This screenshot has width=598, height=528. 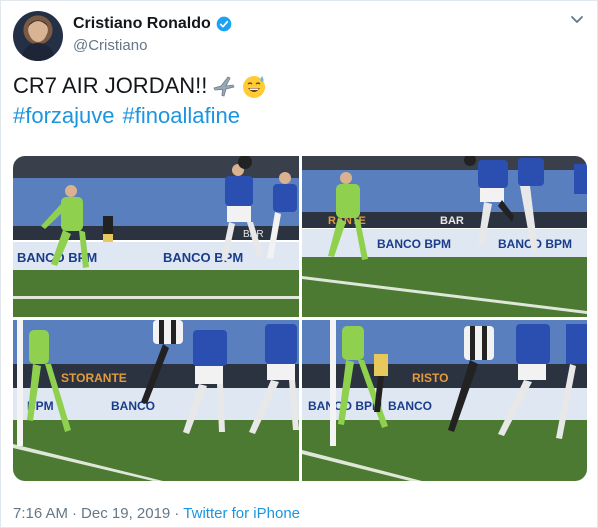 What do you see at coordinates (254, 87) in the screenshot?
I see `grinning-sweat-emoji-icon` at bounding box center [254, 87].